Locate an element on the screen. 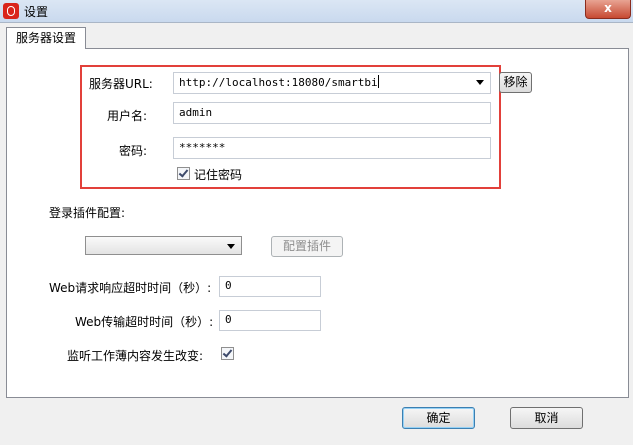 This screenshot has width=633, height=445. remember-password-checkbox is located at coordinates (183, 173).